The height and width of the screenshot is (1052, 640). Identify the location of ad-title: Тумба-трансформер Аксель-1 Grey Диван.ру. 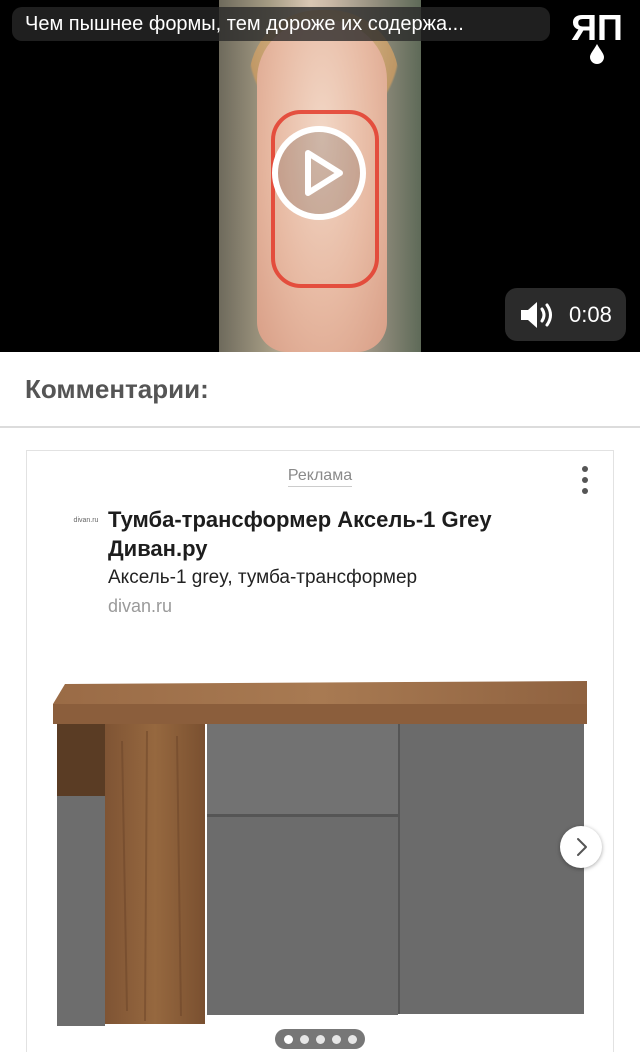
(338, 534).